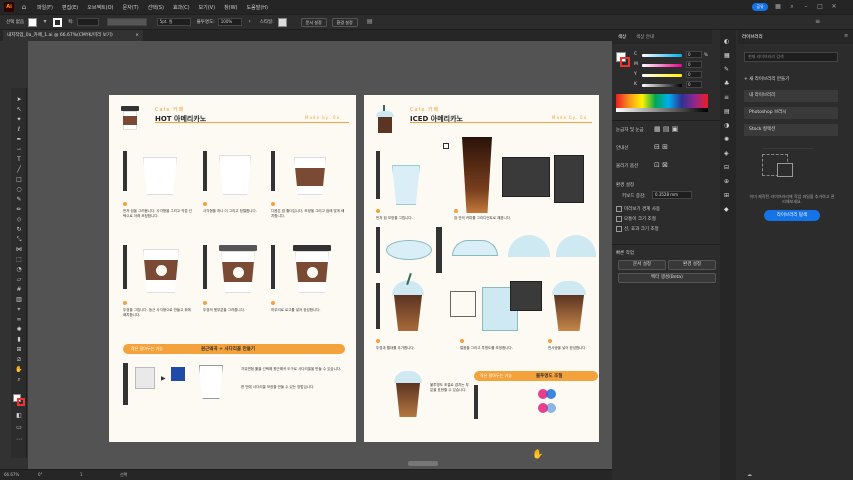 This screenshot has width=853, height=480. Describe the element at coordinates (792, 215) in the screenshot. I see `explore-library-button: 라이브러리 탐색` at that location.